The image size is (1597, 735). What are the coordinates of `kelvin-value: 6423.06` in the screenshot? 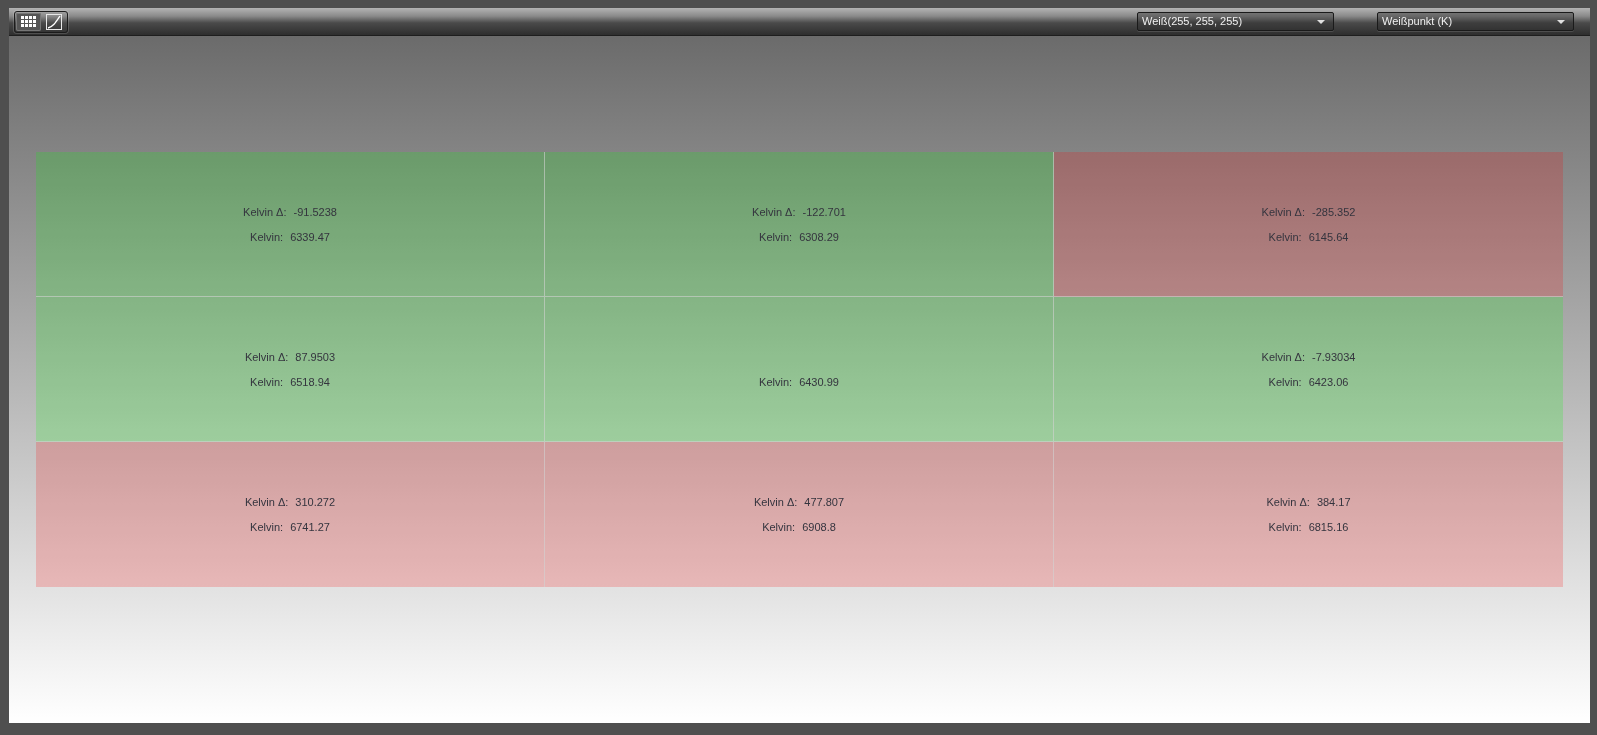 It's located at (1328, 381).